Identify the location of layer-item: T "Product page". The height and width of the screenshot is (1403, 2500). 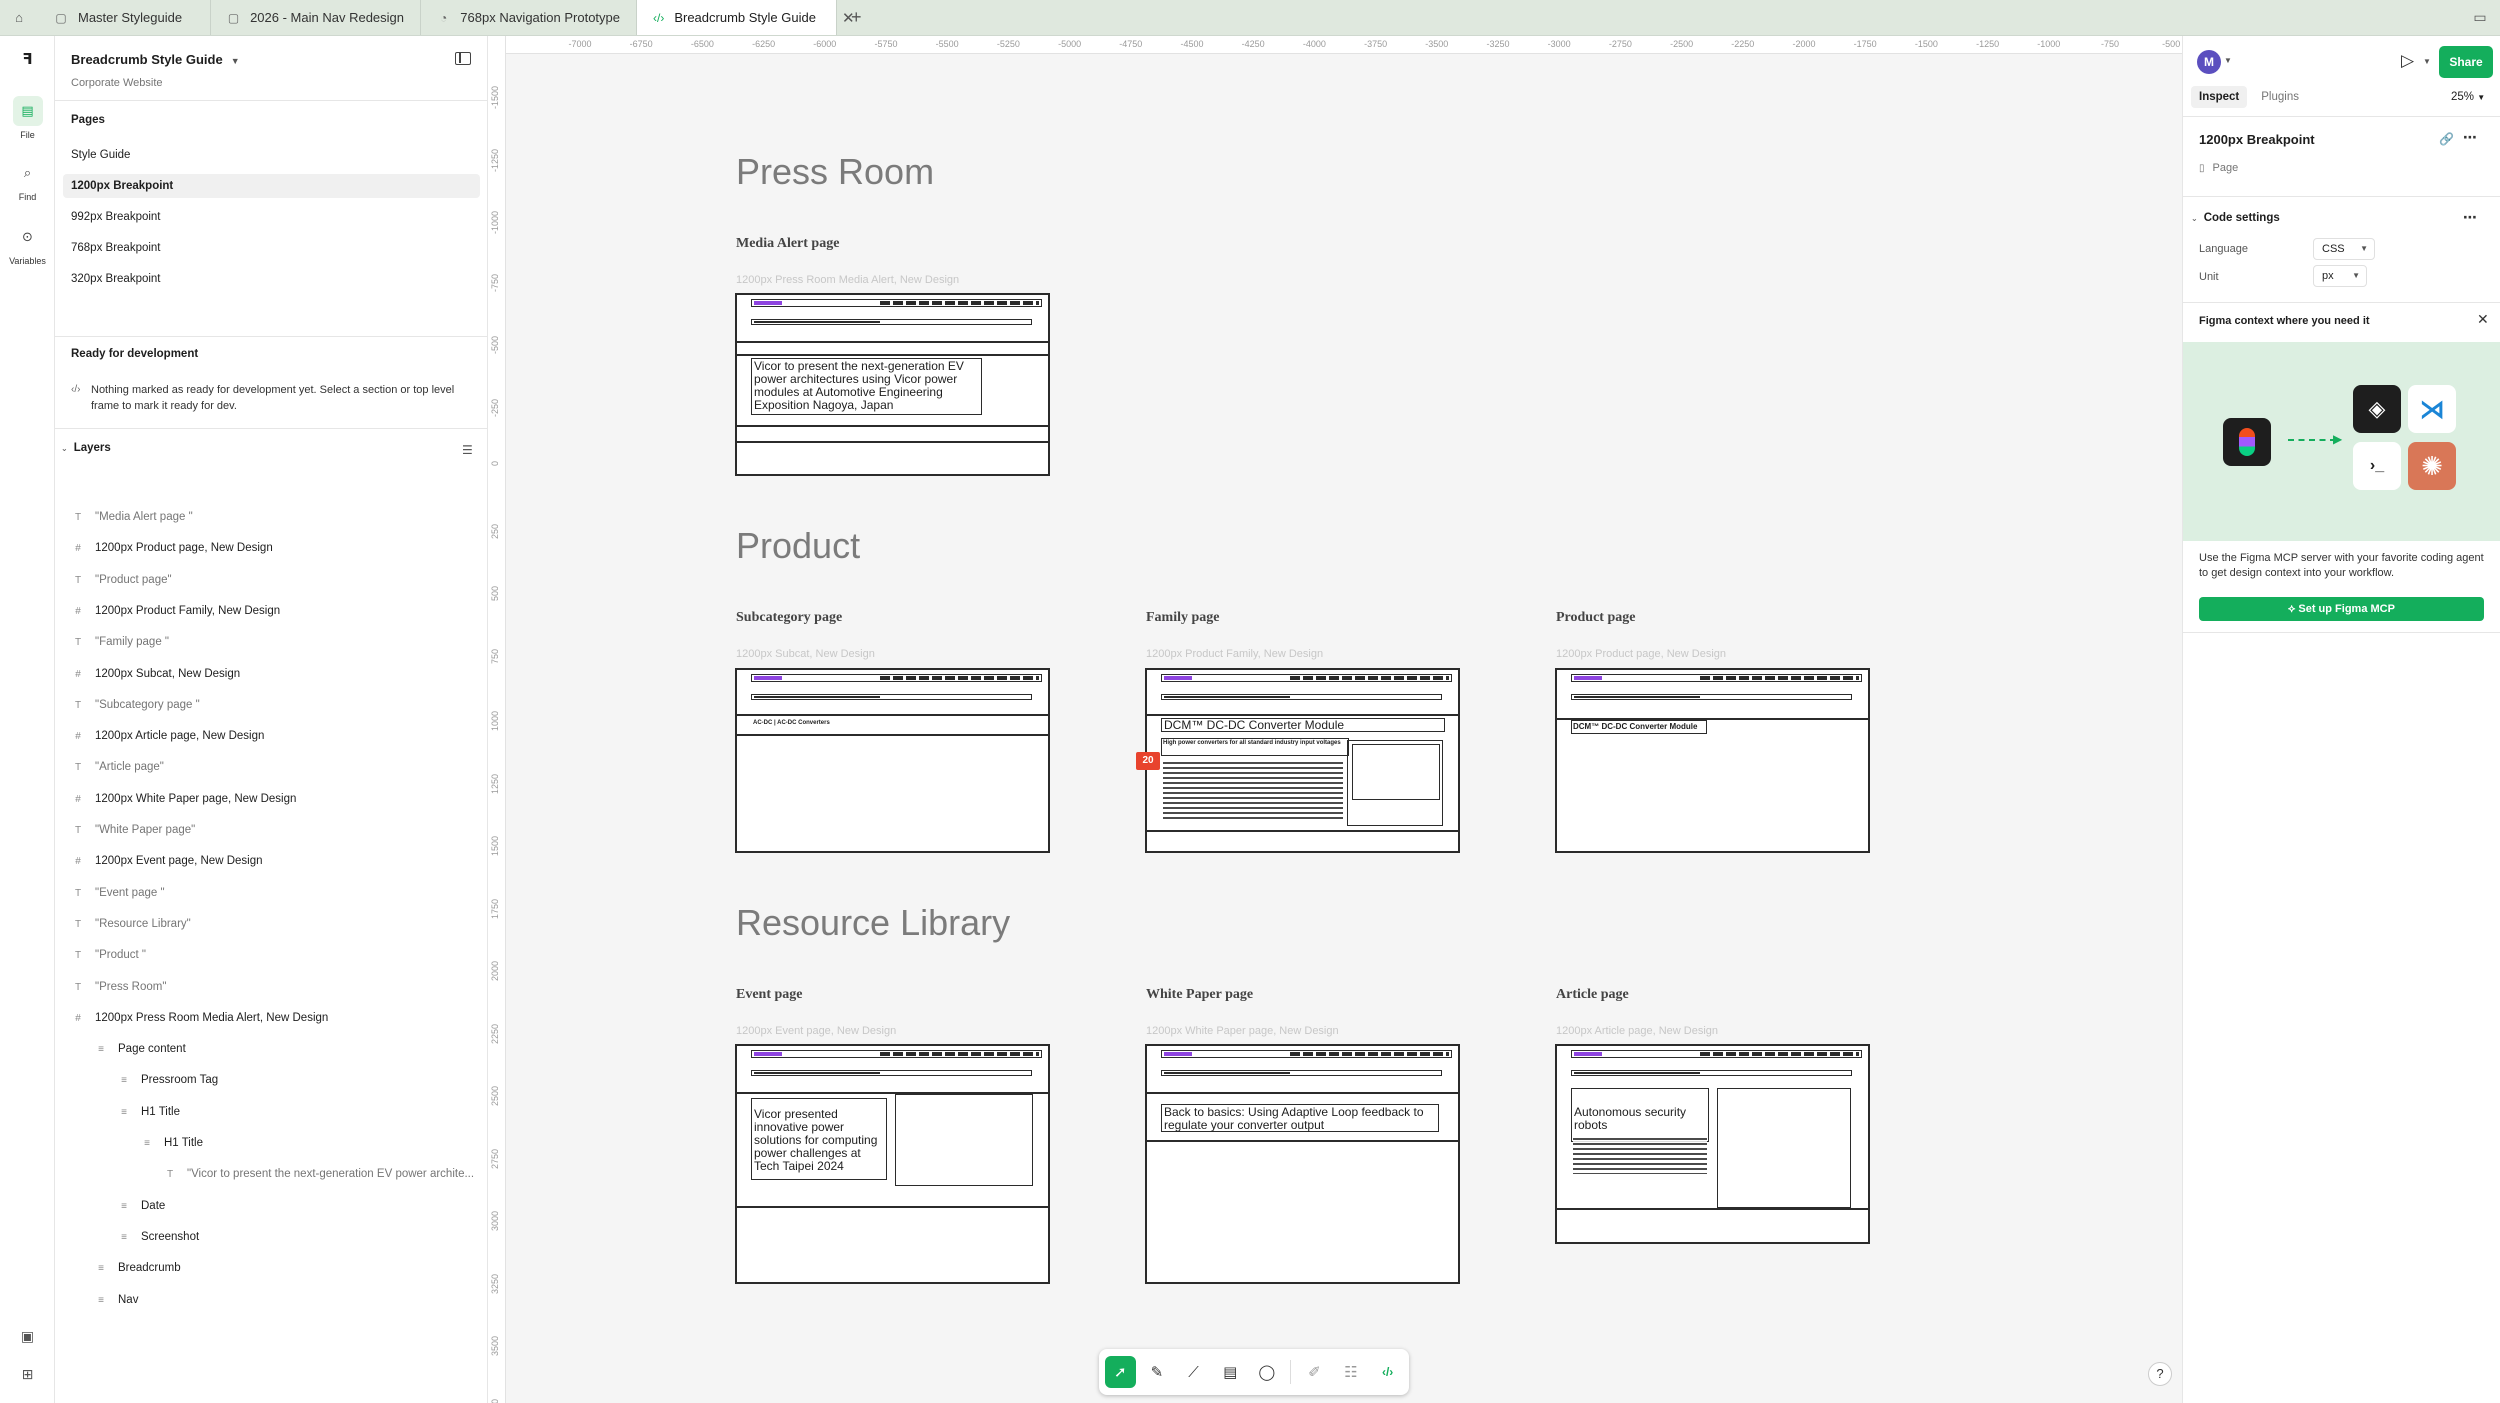
(276, 580).